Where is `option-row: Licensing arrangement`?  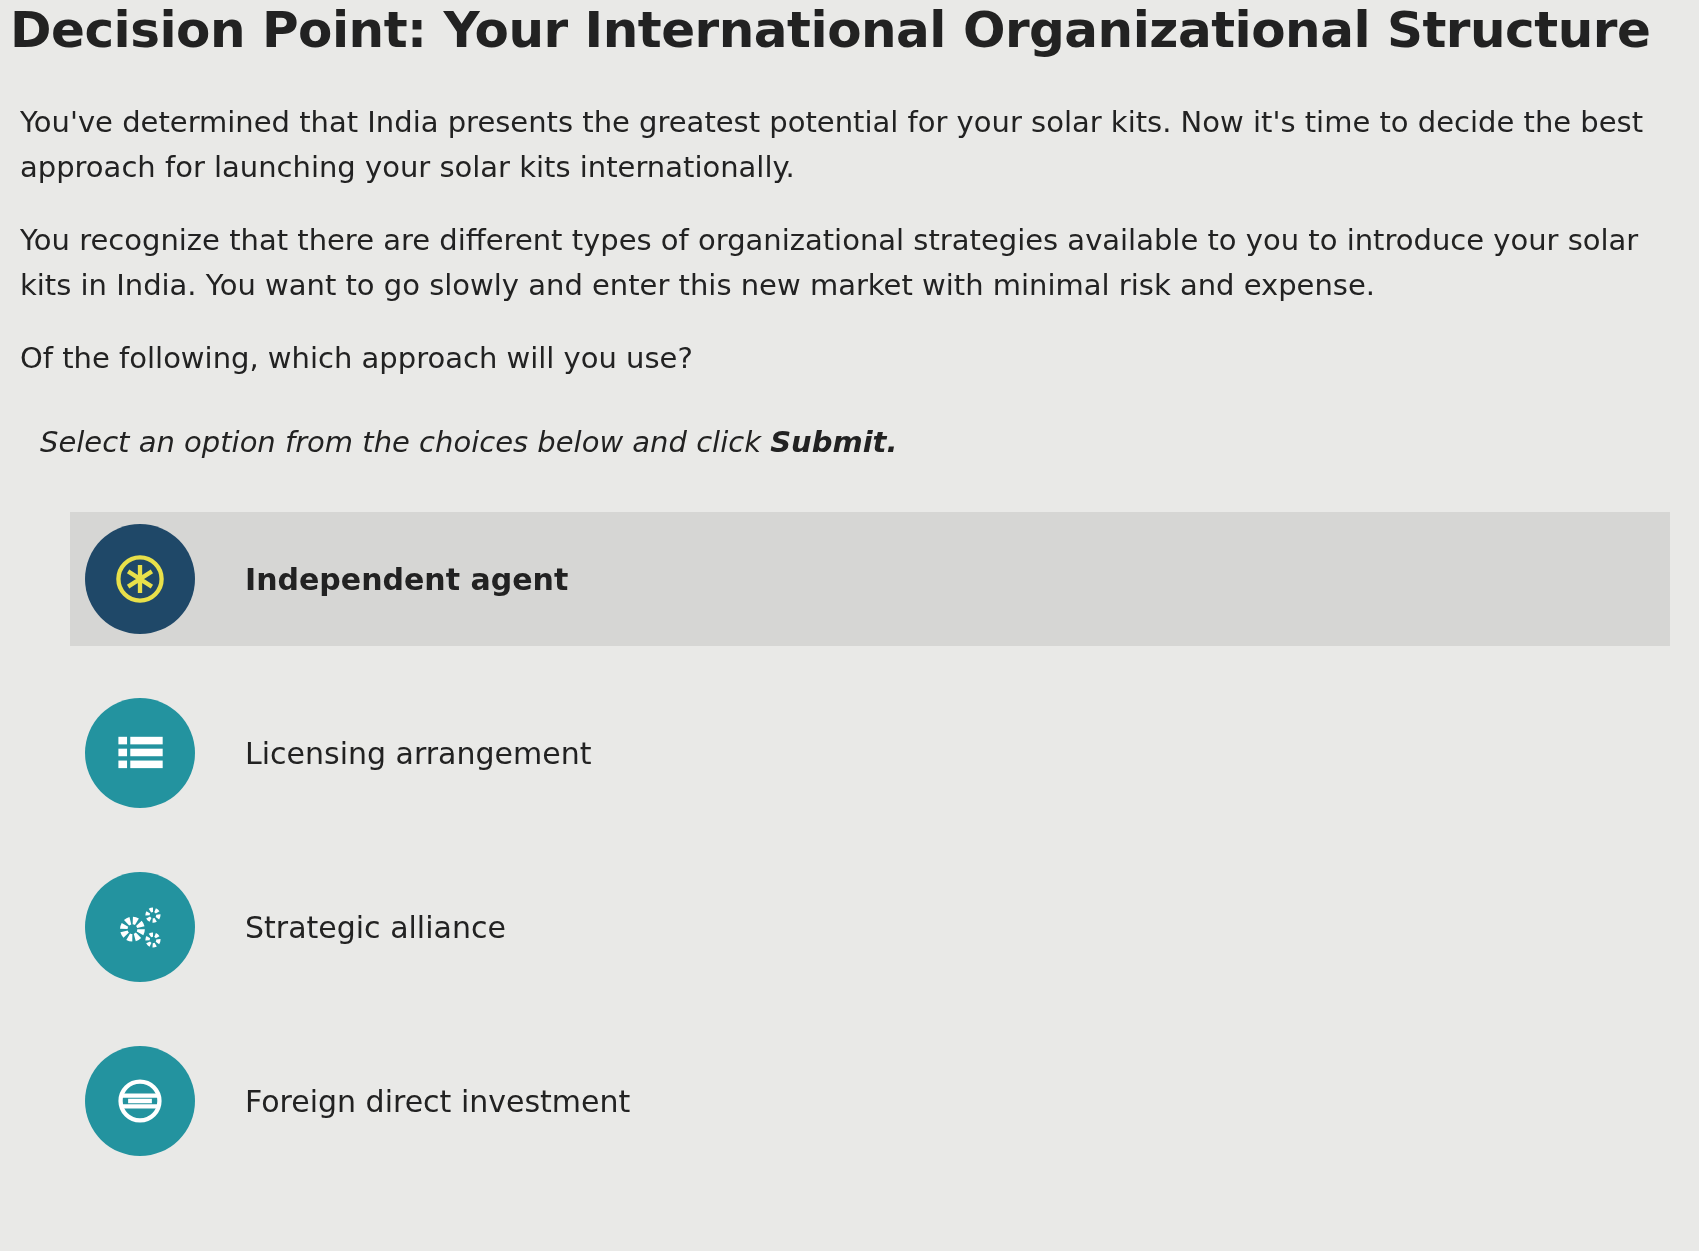 option-row: Licensing arrangement is located at coordinates (870, 753).